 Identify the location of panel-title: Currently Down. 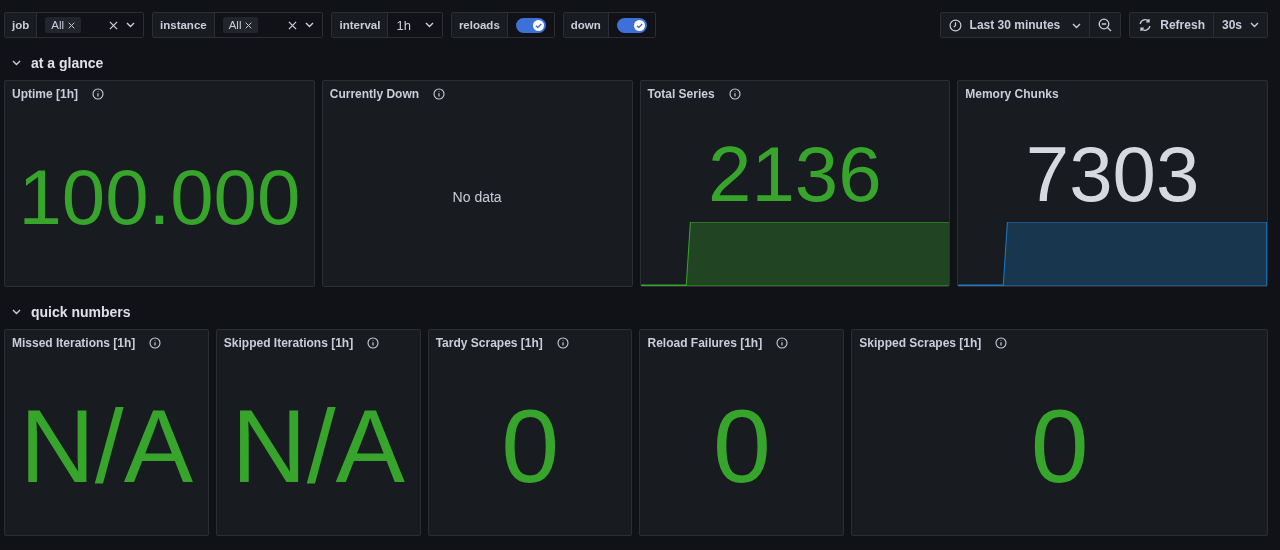
(374, 94).